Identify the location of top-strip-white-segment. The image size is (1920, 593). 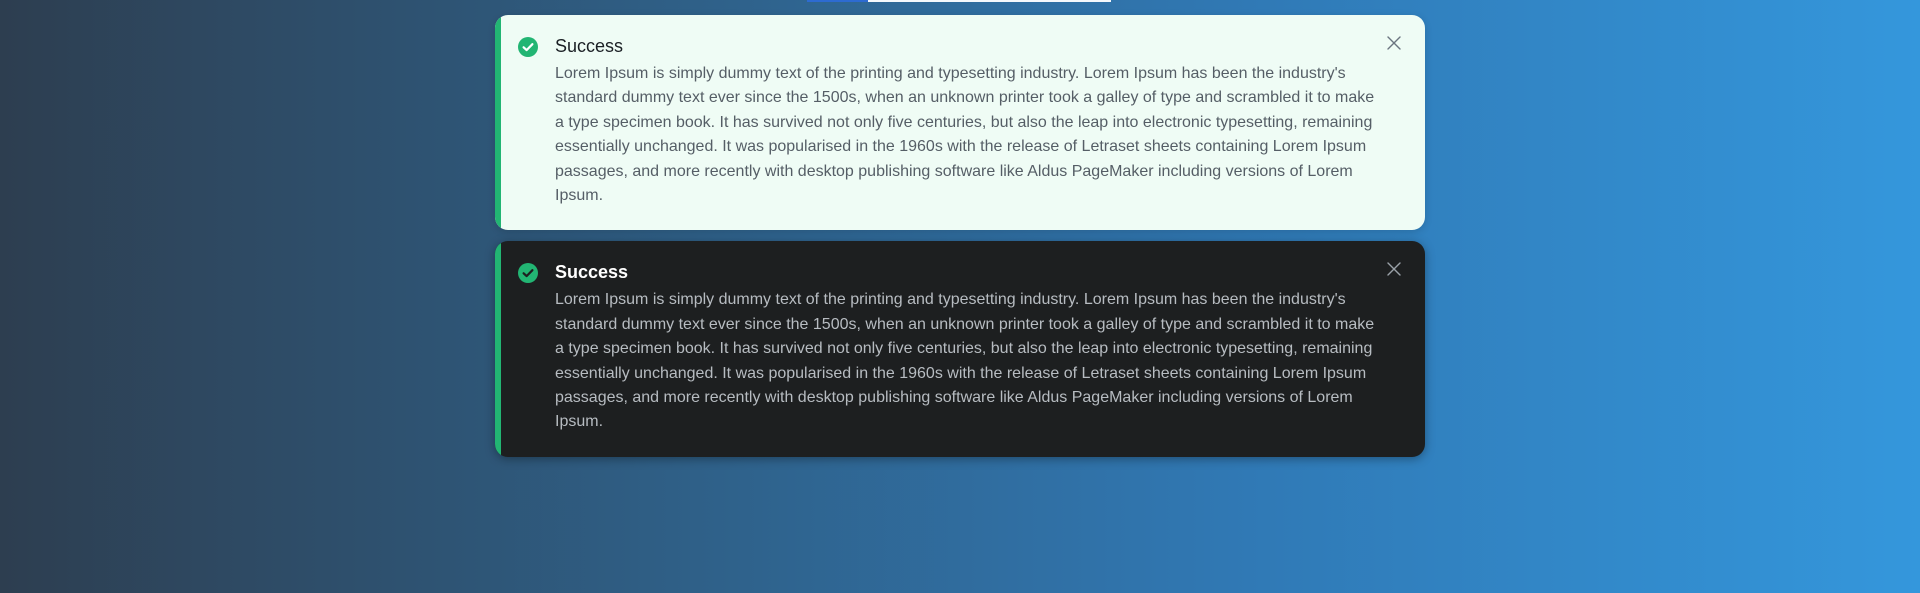
(989, 1).